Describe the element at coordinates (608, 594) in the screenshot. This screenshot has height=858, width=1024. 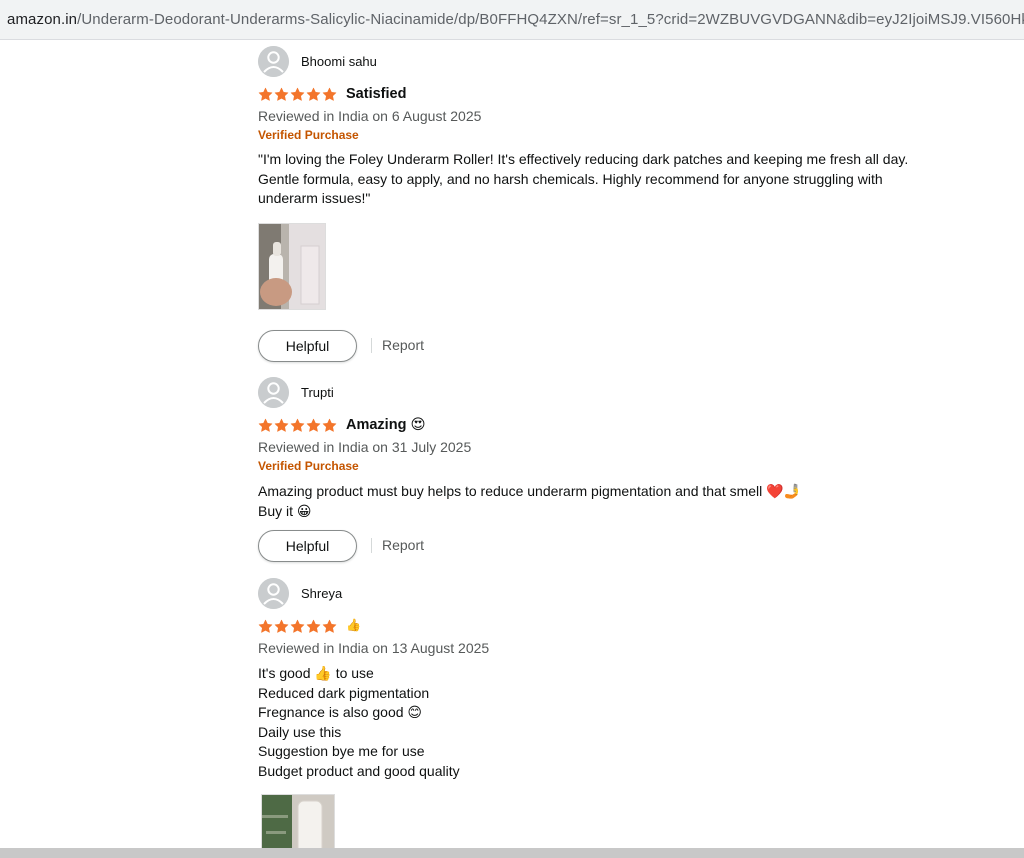
I see `reviewer-profile: Shreya` at that location.